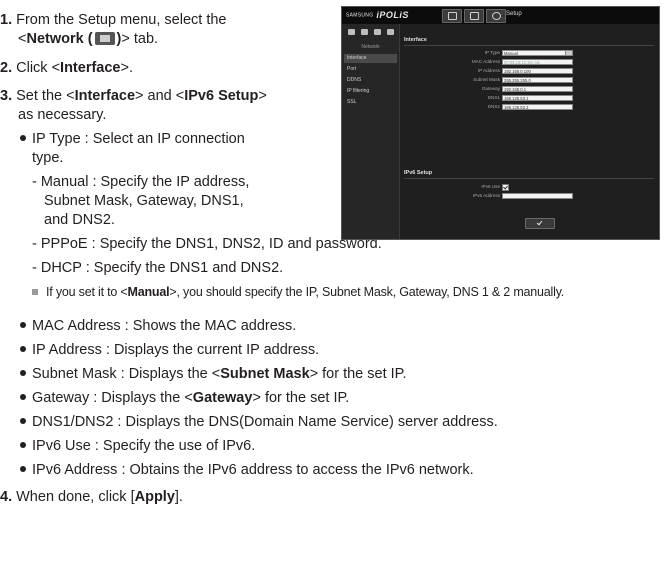  I want to click on system-setup-icon, so click(390, 32).